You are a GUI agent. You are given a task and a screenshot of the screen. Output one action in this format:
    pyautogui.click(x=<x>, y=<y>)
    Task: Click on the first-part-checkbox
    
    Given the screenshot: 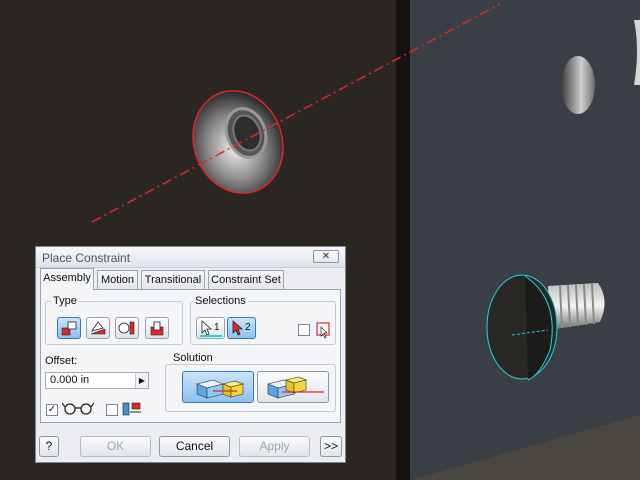 What is the action you would take?
    pyautogui.click(x=304, y=330)
    